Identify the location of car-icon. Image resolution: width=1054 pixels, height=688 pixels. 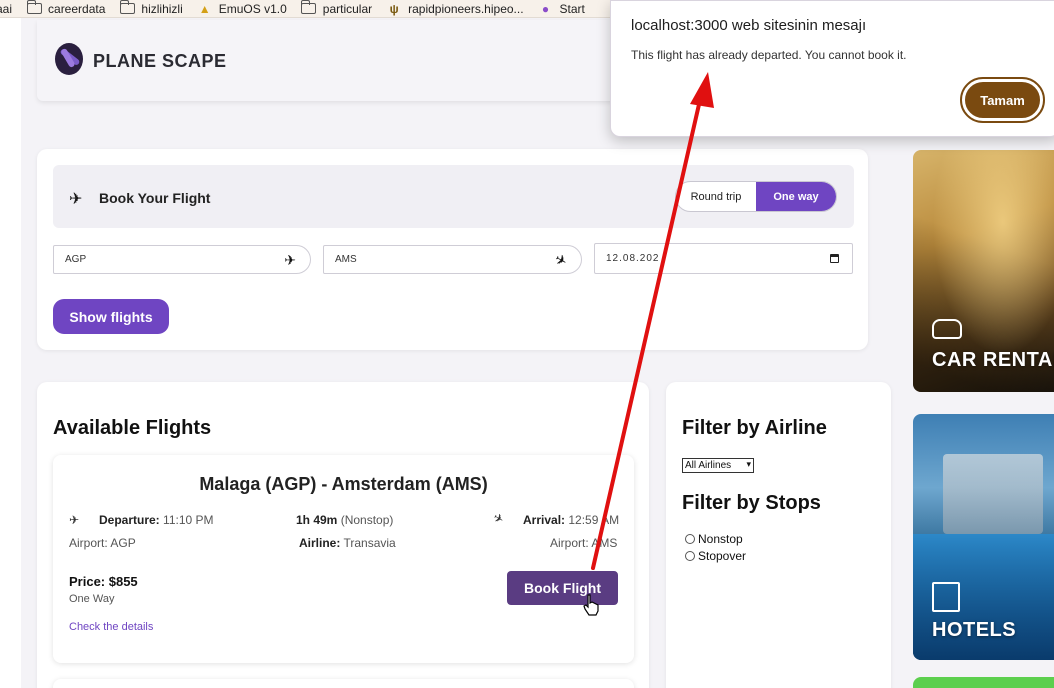
(947, 329).